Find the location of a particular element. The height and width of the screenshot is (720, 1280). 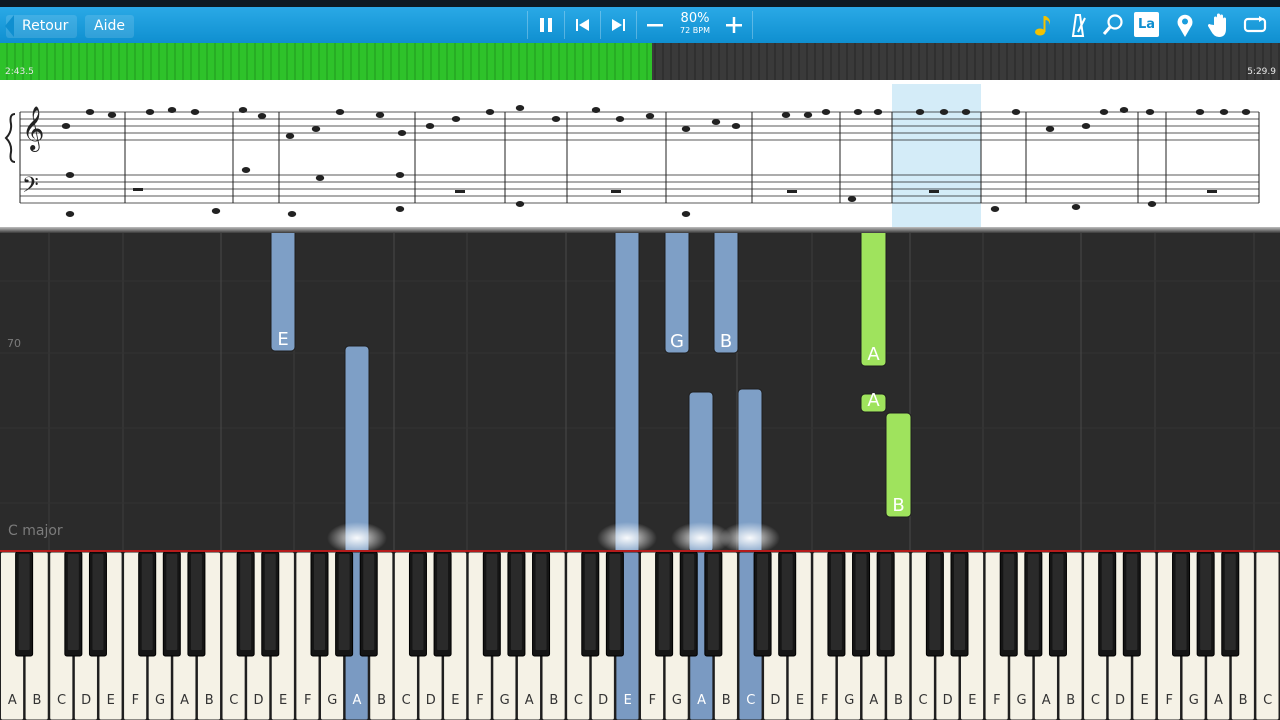

back-button: Retour is located at coordinates (41, 26).